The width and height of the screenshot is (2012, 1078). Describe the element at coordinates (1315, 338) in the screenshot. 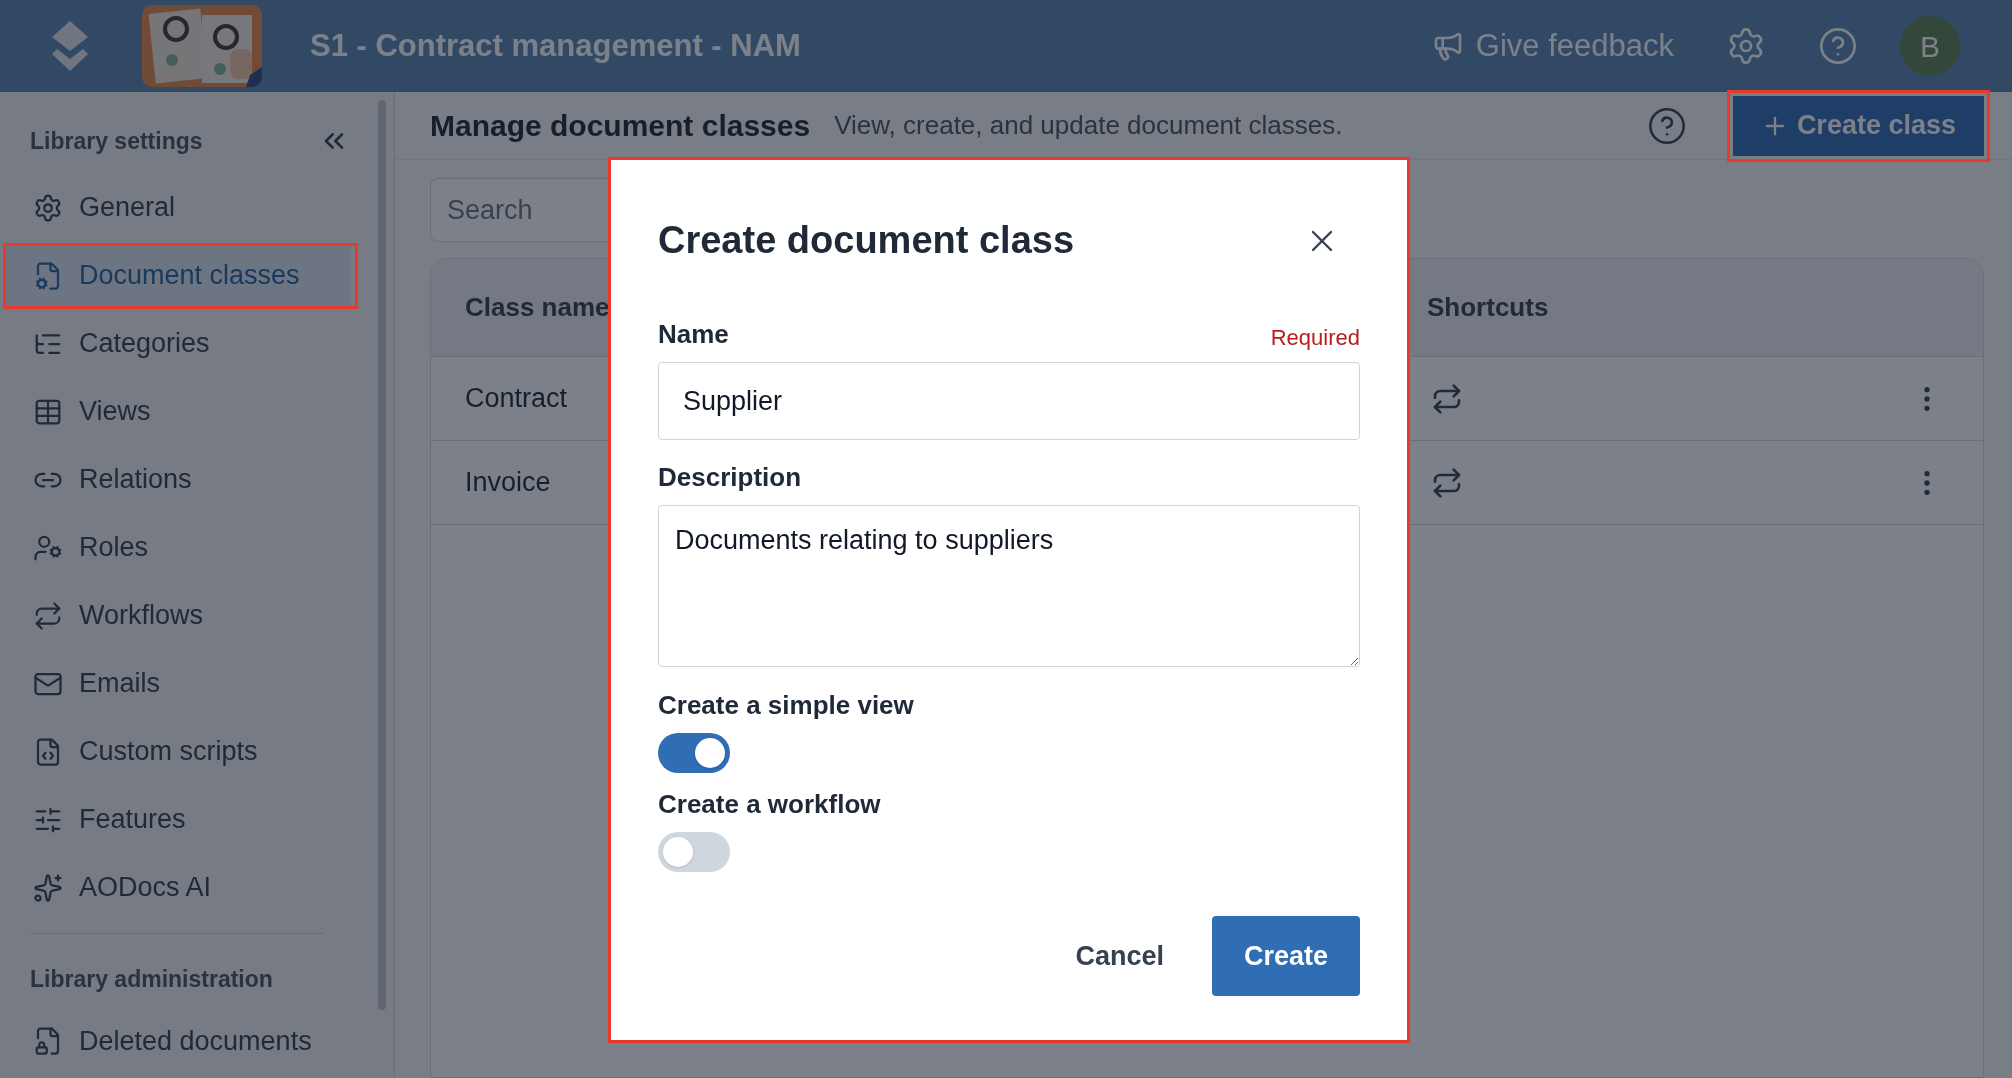

I see `required-label: Required` at that location.